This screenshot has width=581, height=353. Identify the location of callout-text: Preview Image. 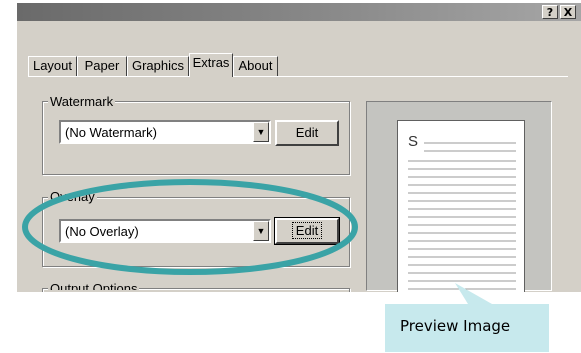
(455, 326).